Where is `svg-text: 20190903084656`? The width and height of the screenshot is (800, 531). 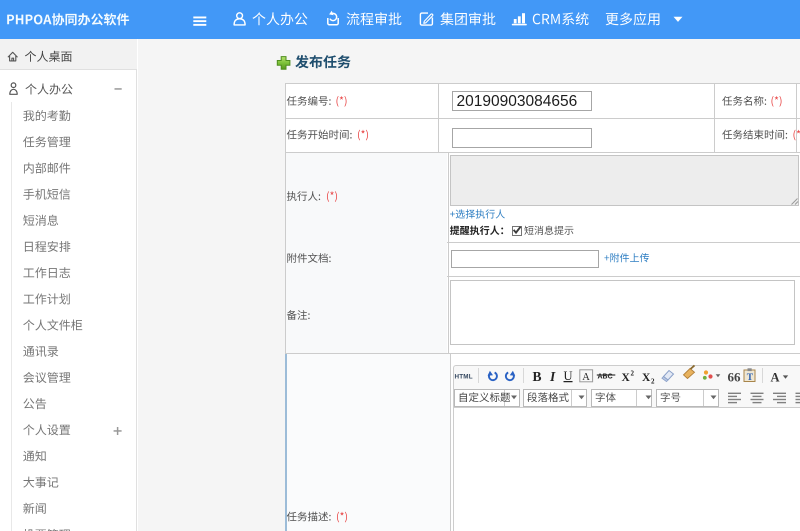 svg-text: 20190903084656 is located at coordinates (517, 101).